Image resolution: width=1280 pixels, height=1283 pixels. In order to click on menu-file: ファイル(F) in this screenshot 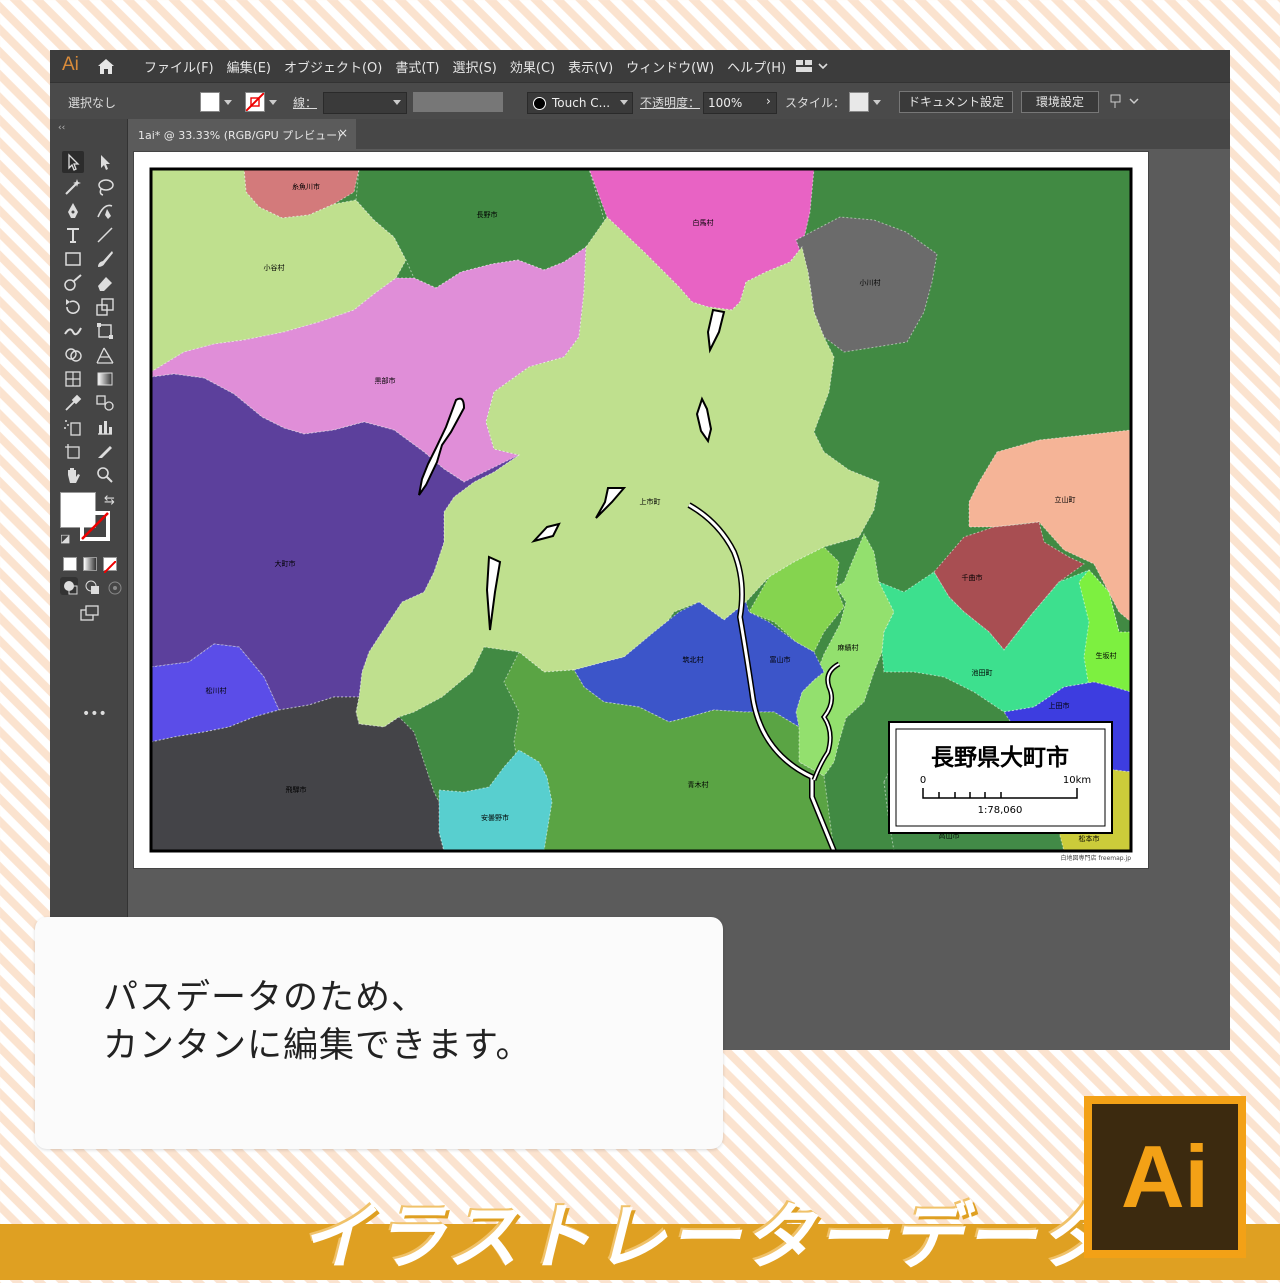, I will do `click(179, 66)`.